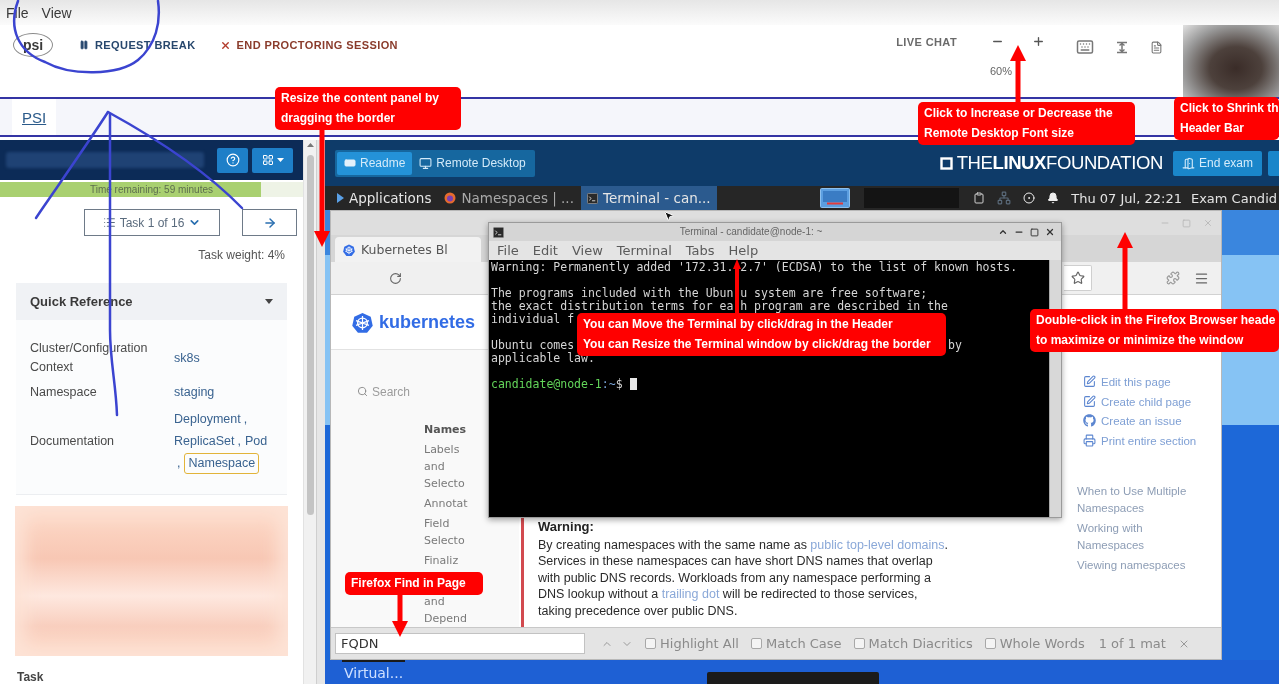  I want to click on network-icon, so click(1004, 198).